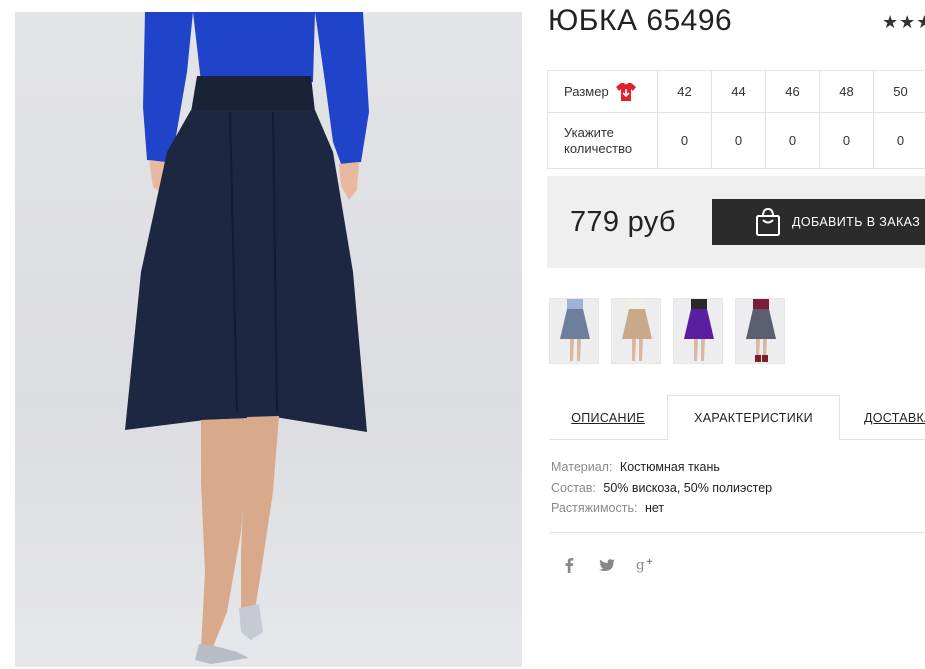 The width and height of the screenshot is (925, 669). Describe the element at coordinates (894, 417) in the screenshot. I see `tab-delivery-label: ДОСТАВКА` at that location.